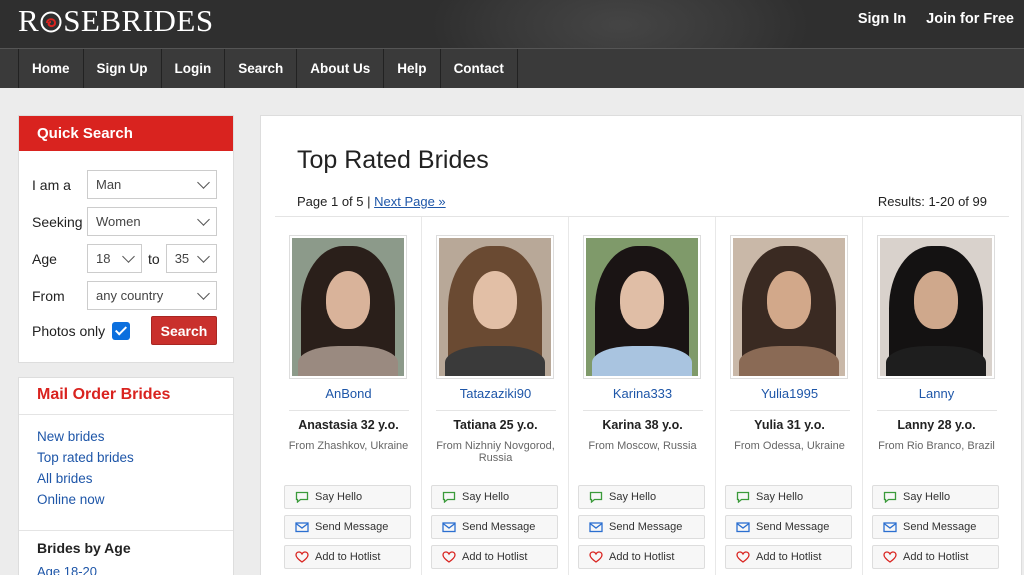 The image size is (1024, 575). I want to click on results-count: Results: 1-20 of 99, so click(932, 201).